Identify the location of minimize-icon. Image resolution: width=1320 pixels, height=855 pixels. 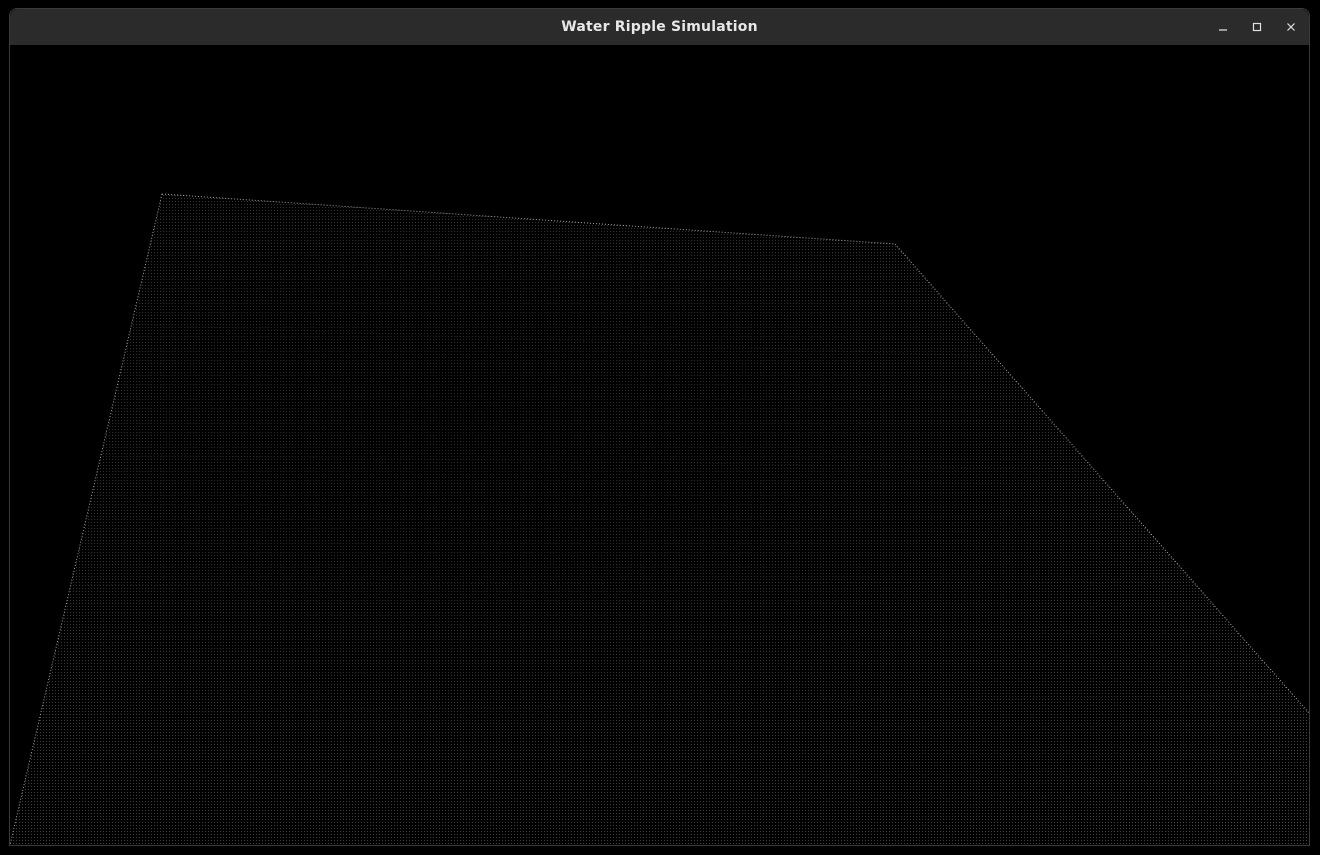
(1223, 27).